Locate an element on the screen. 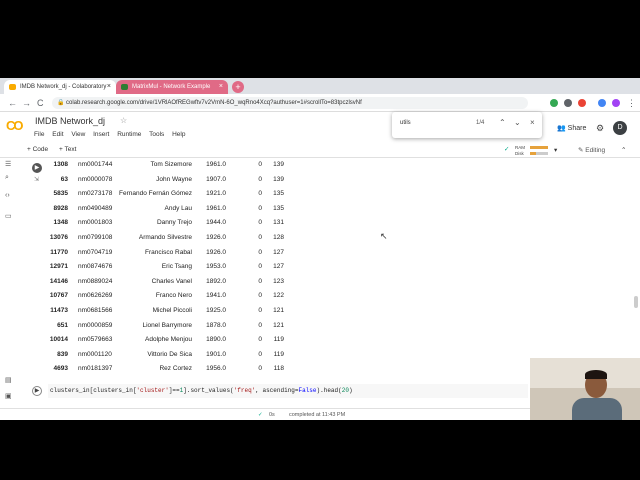 The image size is (640, 480). table-row: 12971 nm0874676 Eric Tsang 1953.0 0 127 is located at coordinates (169, 267).